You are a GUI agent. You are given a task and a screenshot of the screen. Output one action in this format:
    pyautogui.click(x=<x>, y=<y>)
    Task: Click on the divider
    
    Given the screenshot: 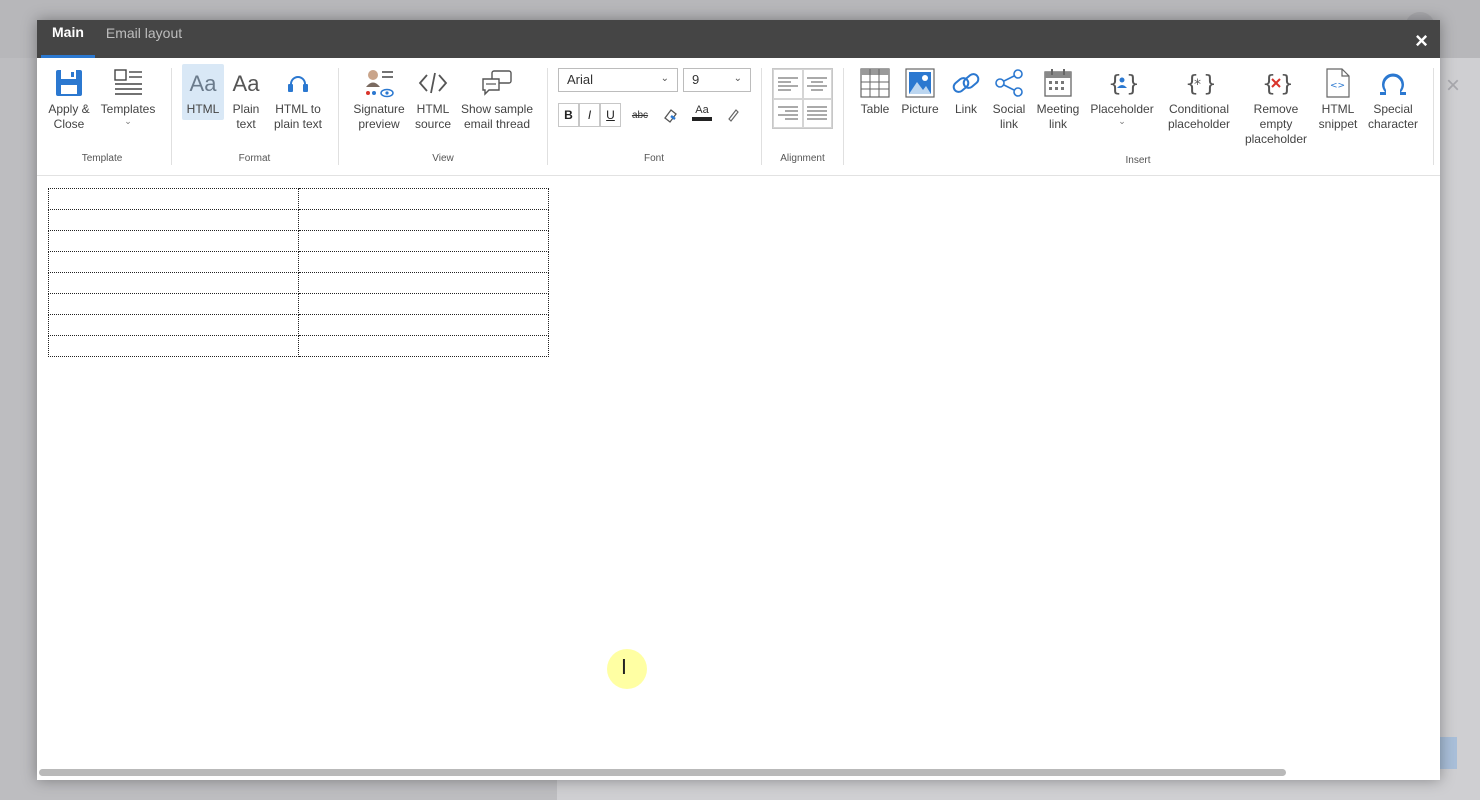 What is the action you would take?
    pyautogui.click(x=1433, y=116)
    